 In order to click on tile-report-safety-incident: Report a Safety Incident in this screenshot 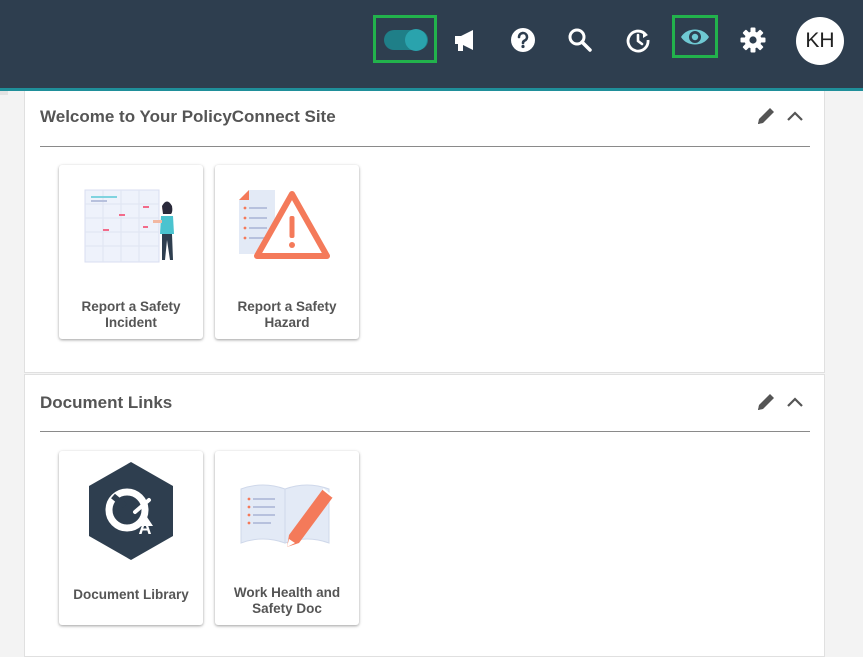, I will do `click(131, 252)`.